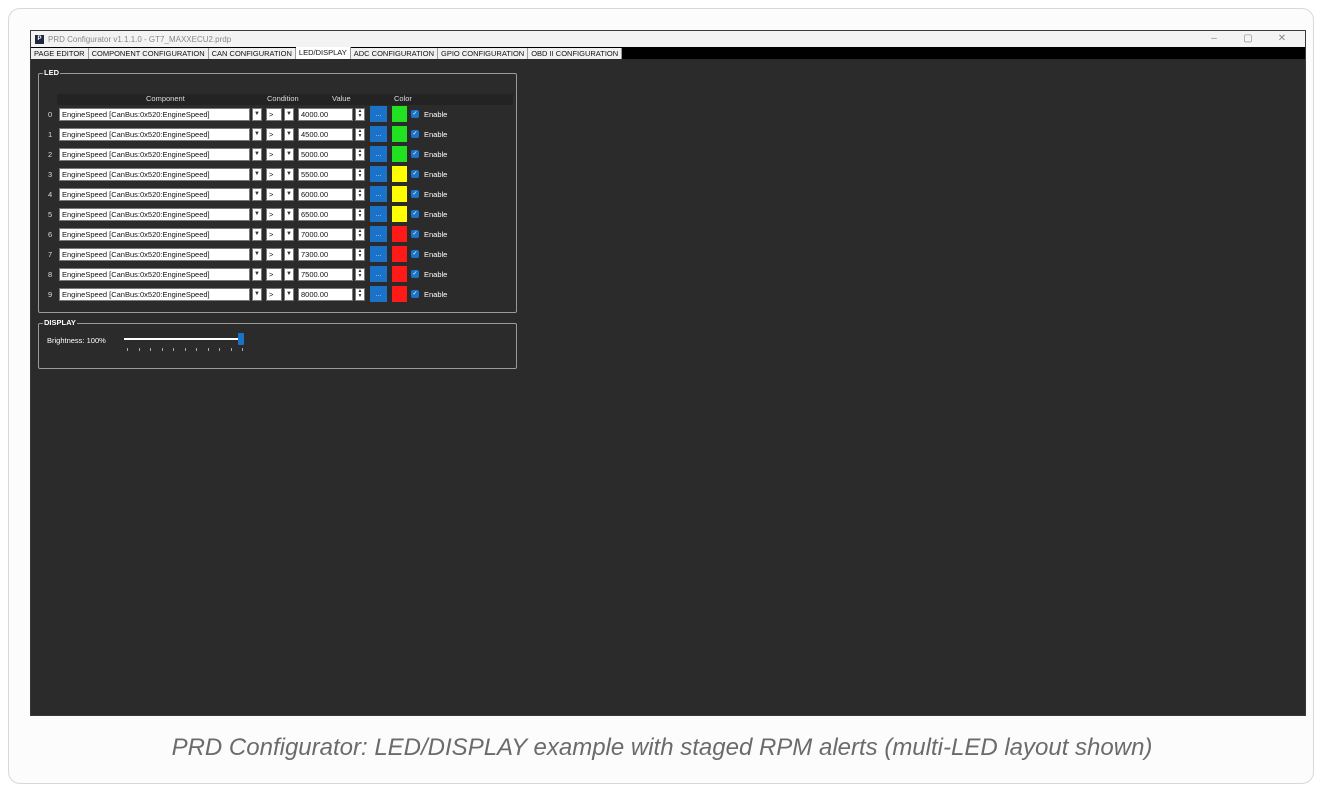 The height and width of the screenshot is (792, 1324). I want to click on restore-button: ▢, so click(1248, 39).